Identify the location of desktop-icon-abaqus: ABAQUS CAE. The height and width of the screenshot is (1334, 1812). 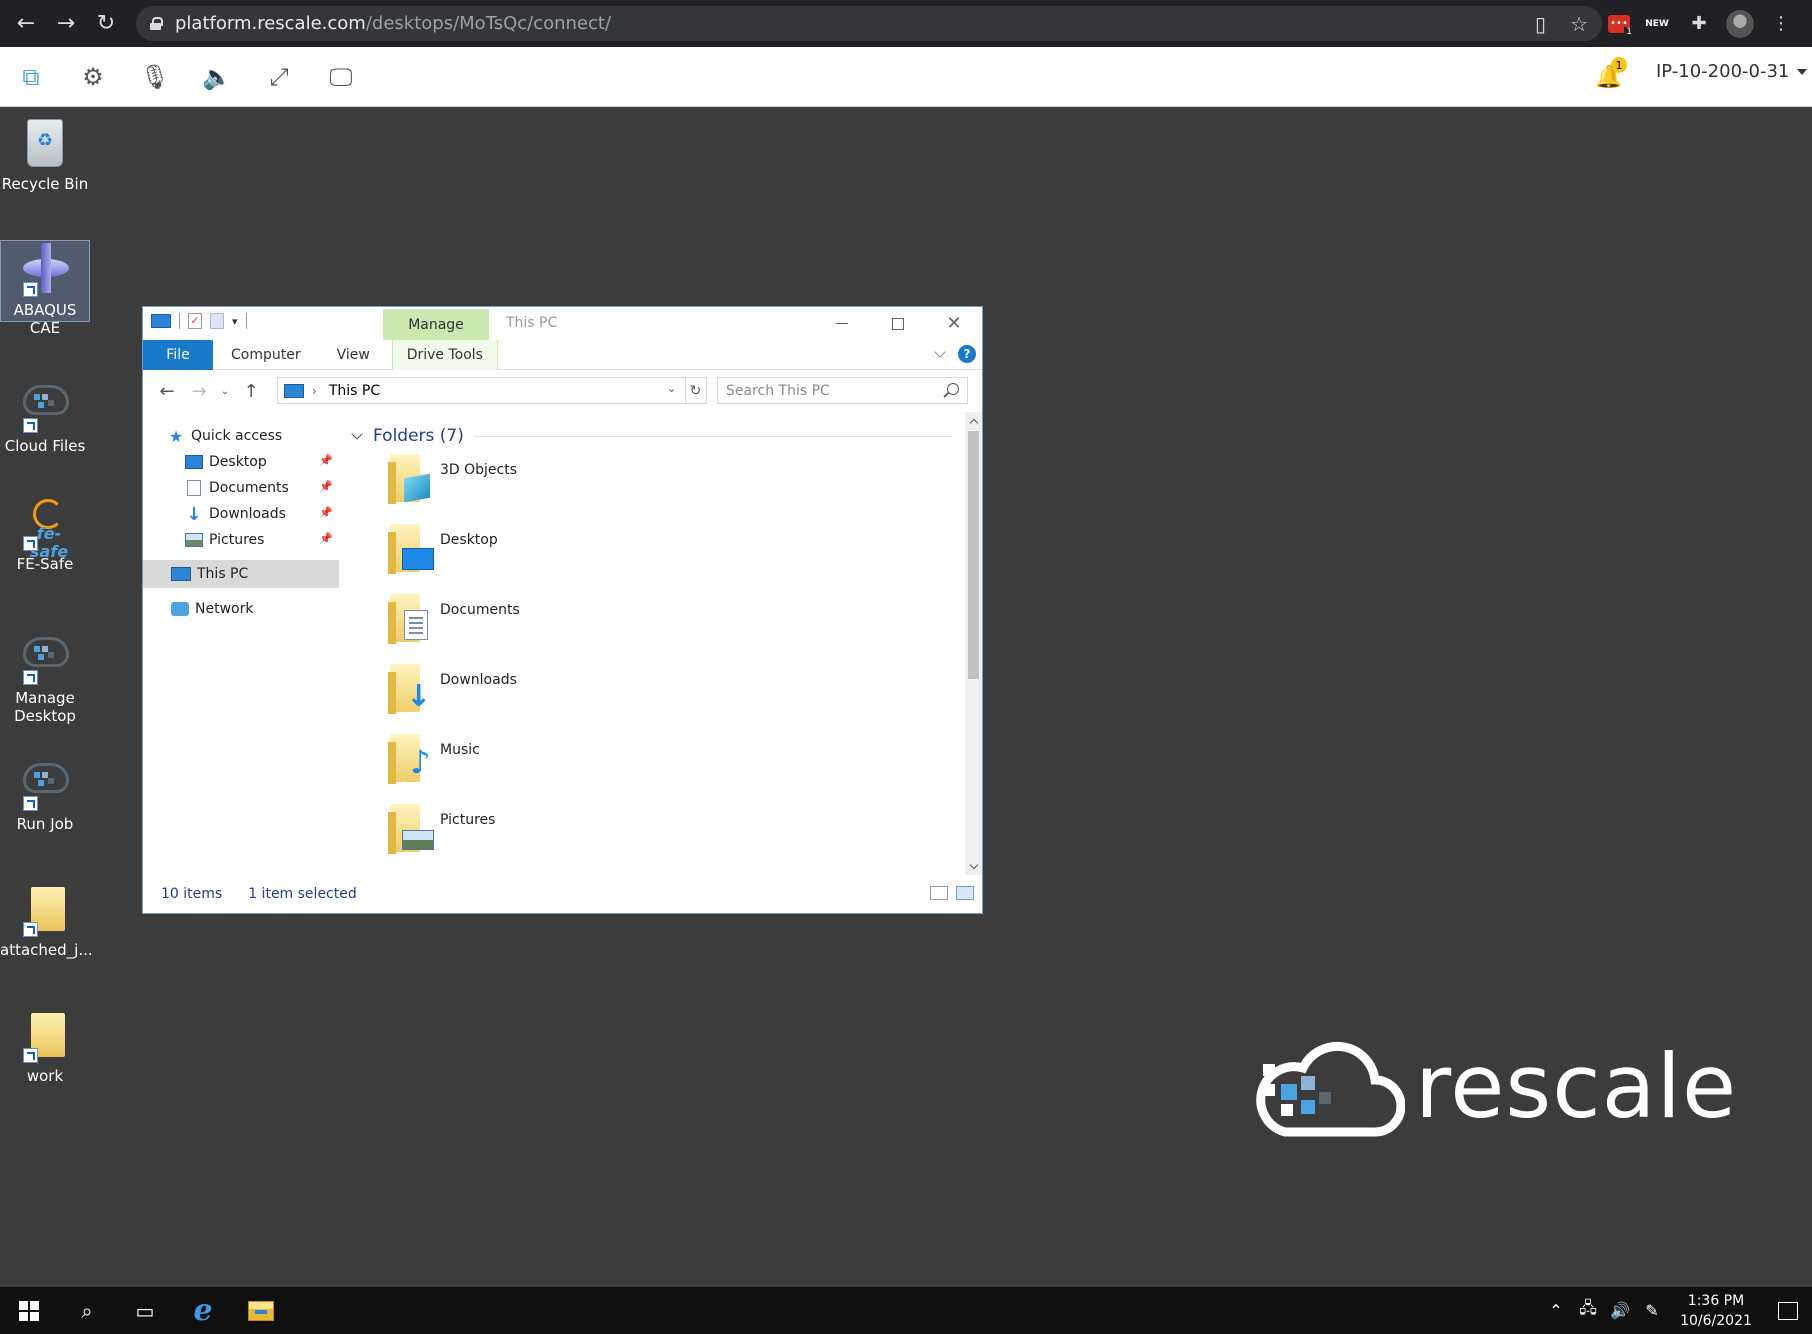
(45, 288).